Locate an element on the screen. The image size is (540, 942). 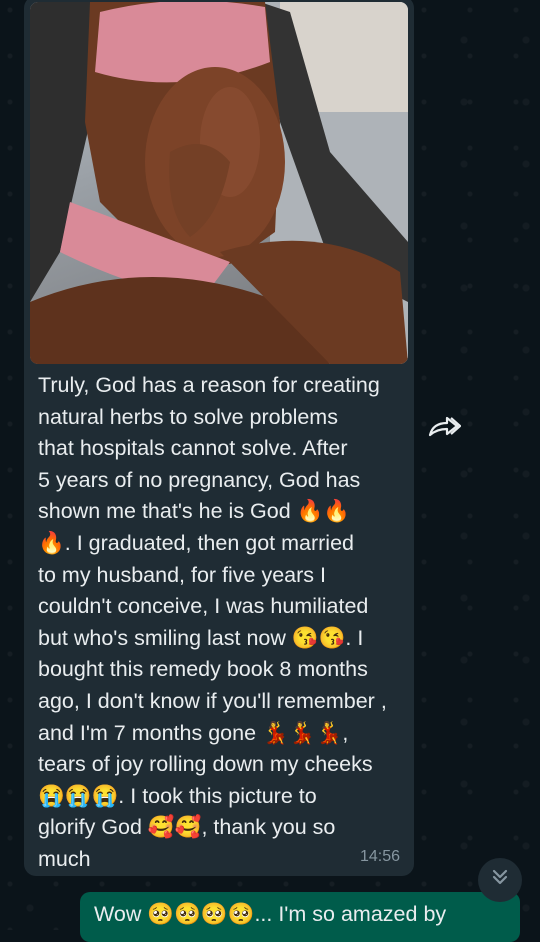
chevron-double-down-icon is located at coordinates (500, 880).